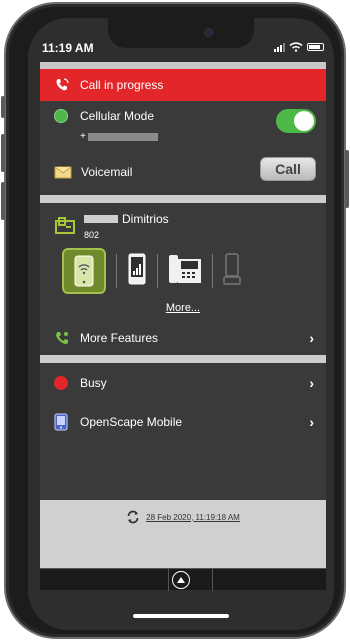 Image resolution: width=350 pixels, height=641 pixels. Describe the element at coordinates (3, 201) in the screenshot. I see `volume-down-button` at that location.